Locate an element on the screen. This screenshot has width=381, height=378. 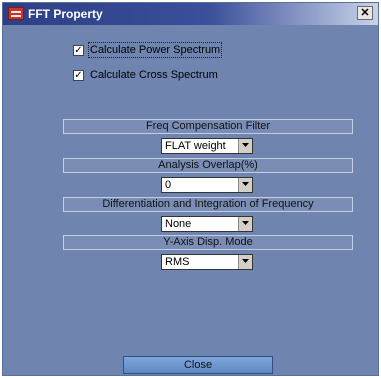
power-spectrum-option: ✓ Calculate Power Spectrum is located at coordinates (148, 50).